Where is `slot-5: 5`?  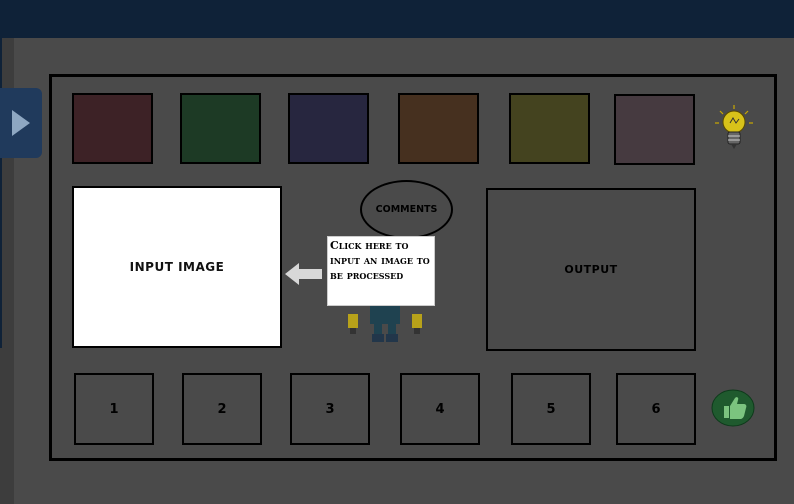 slot-5: 5 is located at coordinates (551, 409).